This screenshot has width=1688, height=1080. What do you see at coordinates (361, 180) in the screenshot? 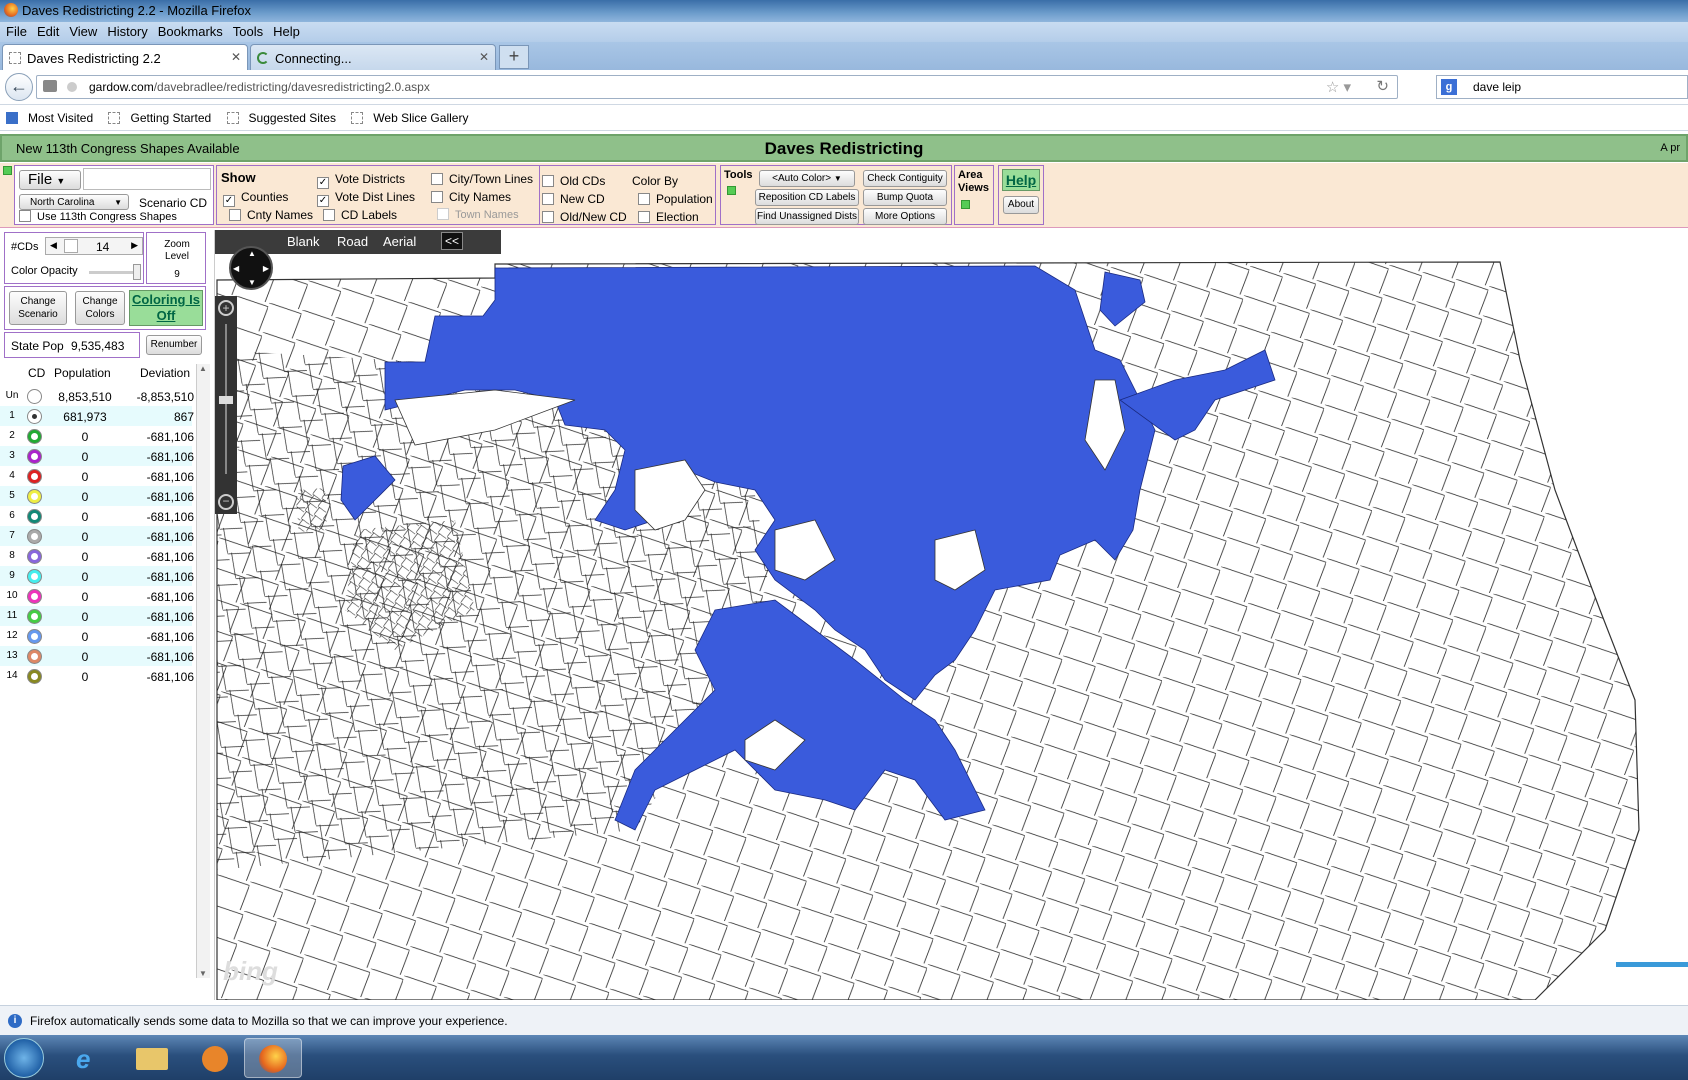
I see `vote-districts-checkbox: ✓ Vote Districts` at bounding box center [361, 180].